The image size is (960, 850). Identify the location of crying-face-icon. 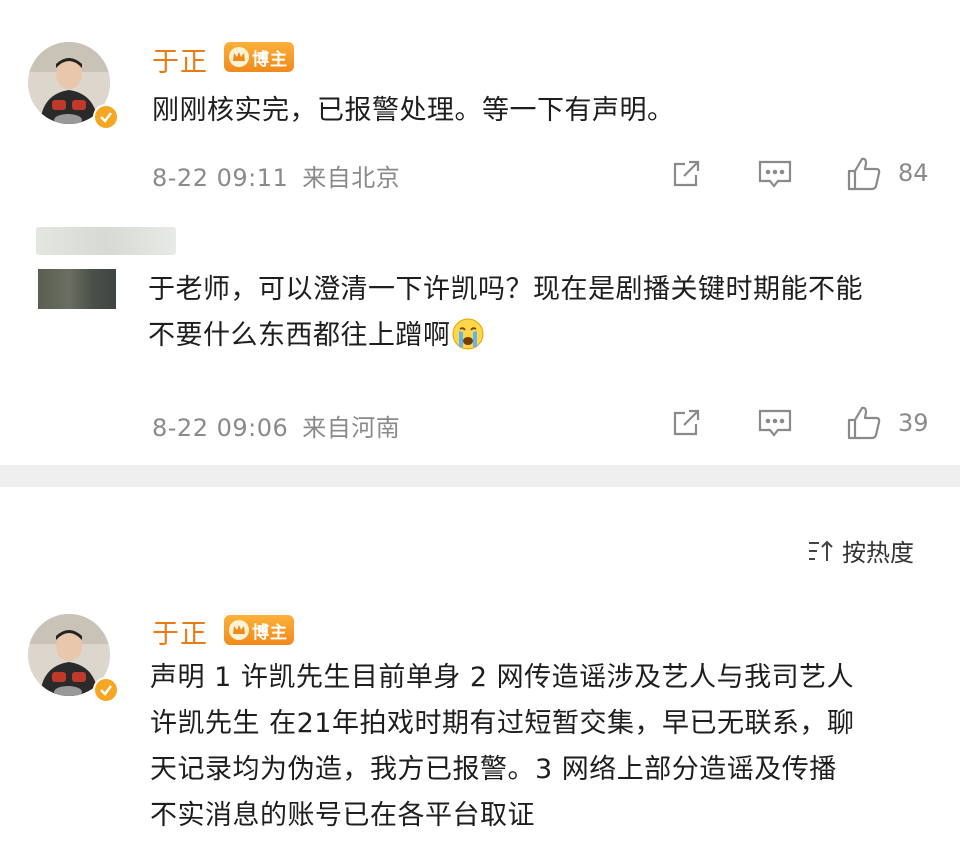
(467, 334).